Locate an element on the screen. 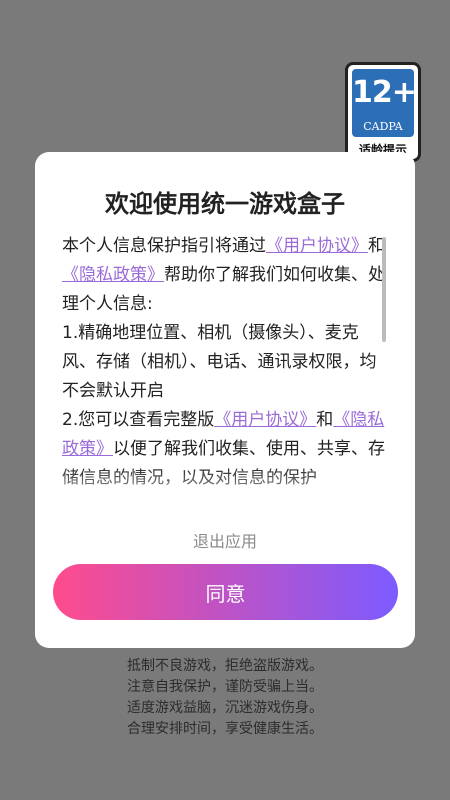 This screenshot has height=800, width=450. age-rating-badge: 12+ CADPA 适龄提示 is located at coordinates (383, 112).